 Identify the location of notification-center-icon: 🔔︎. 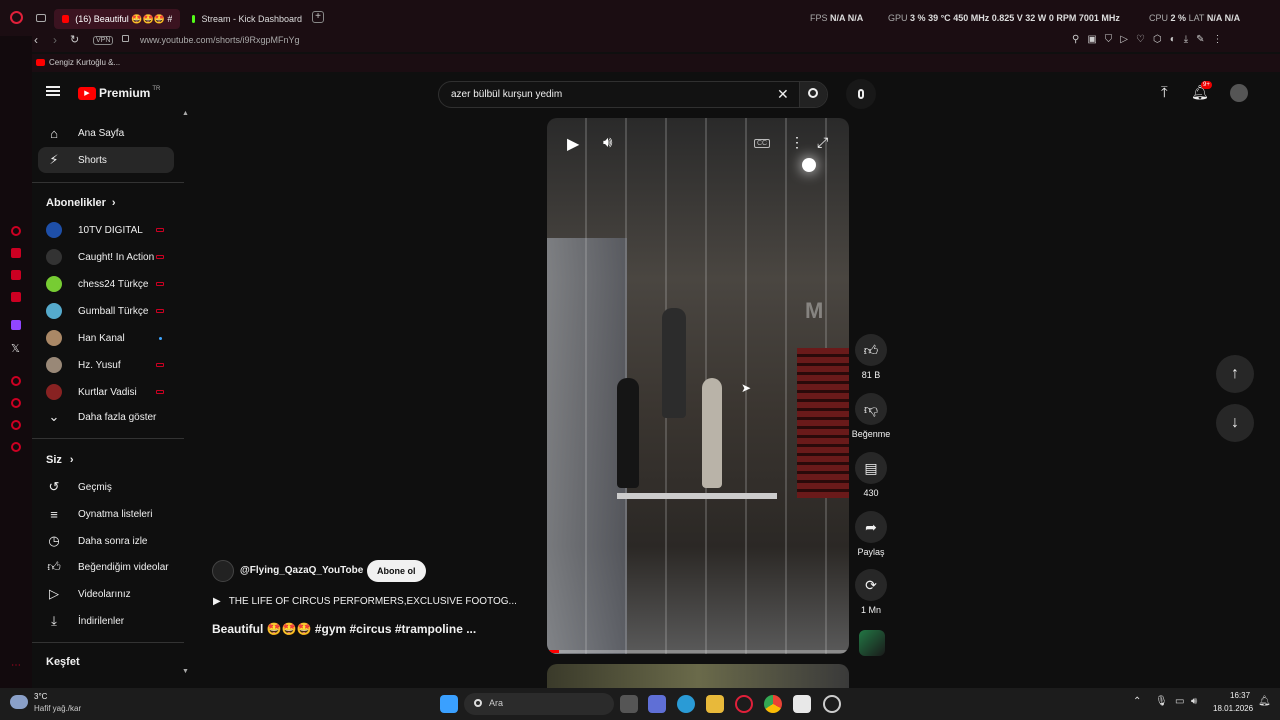
(1264, 701).